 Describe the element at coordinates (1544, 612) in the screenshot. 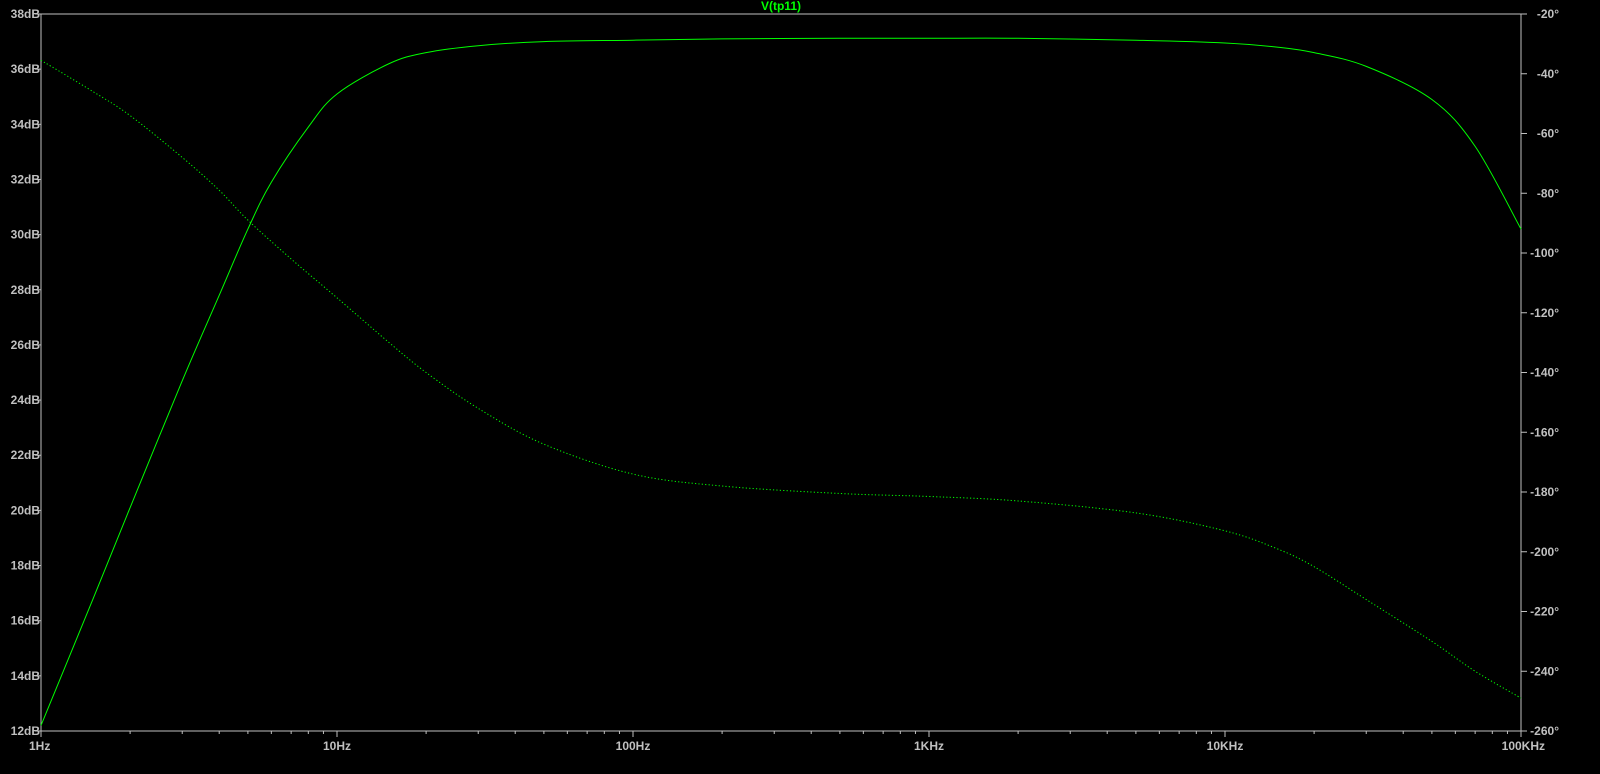

I see `y-right-tick-label: -220°` at that location.